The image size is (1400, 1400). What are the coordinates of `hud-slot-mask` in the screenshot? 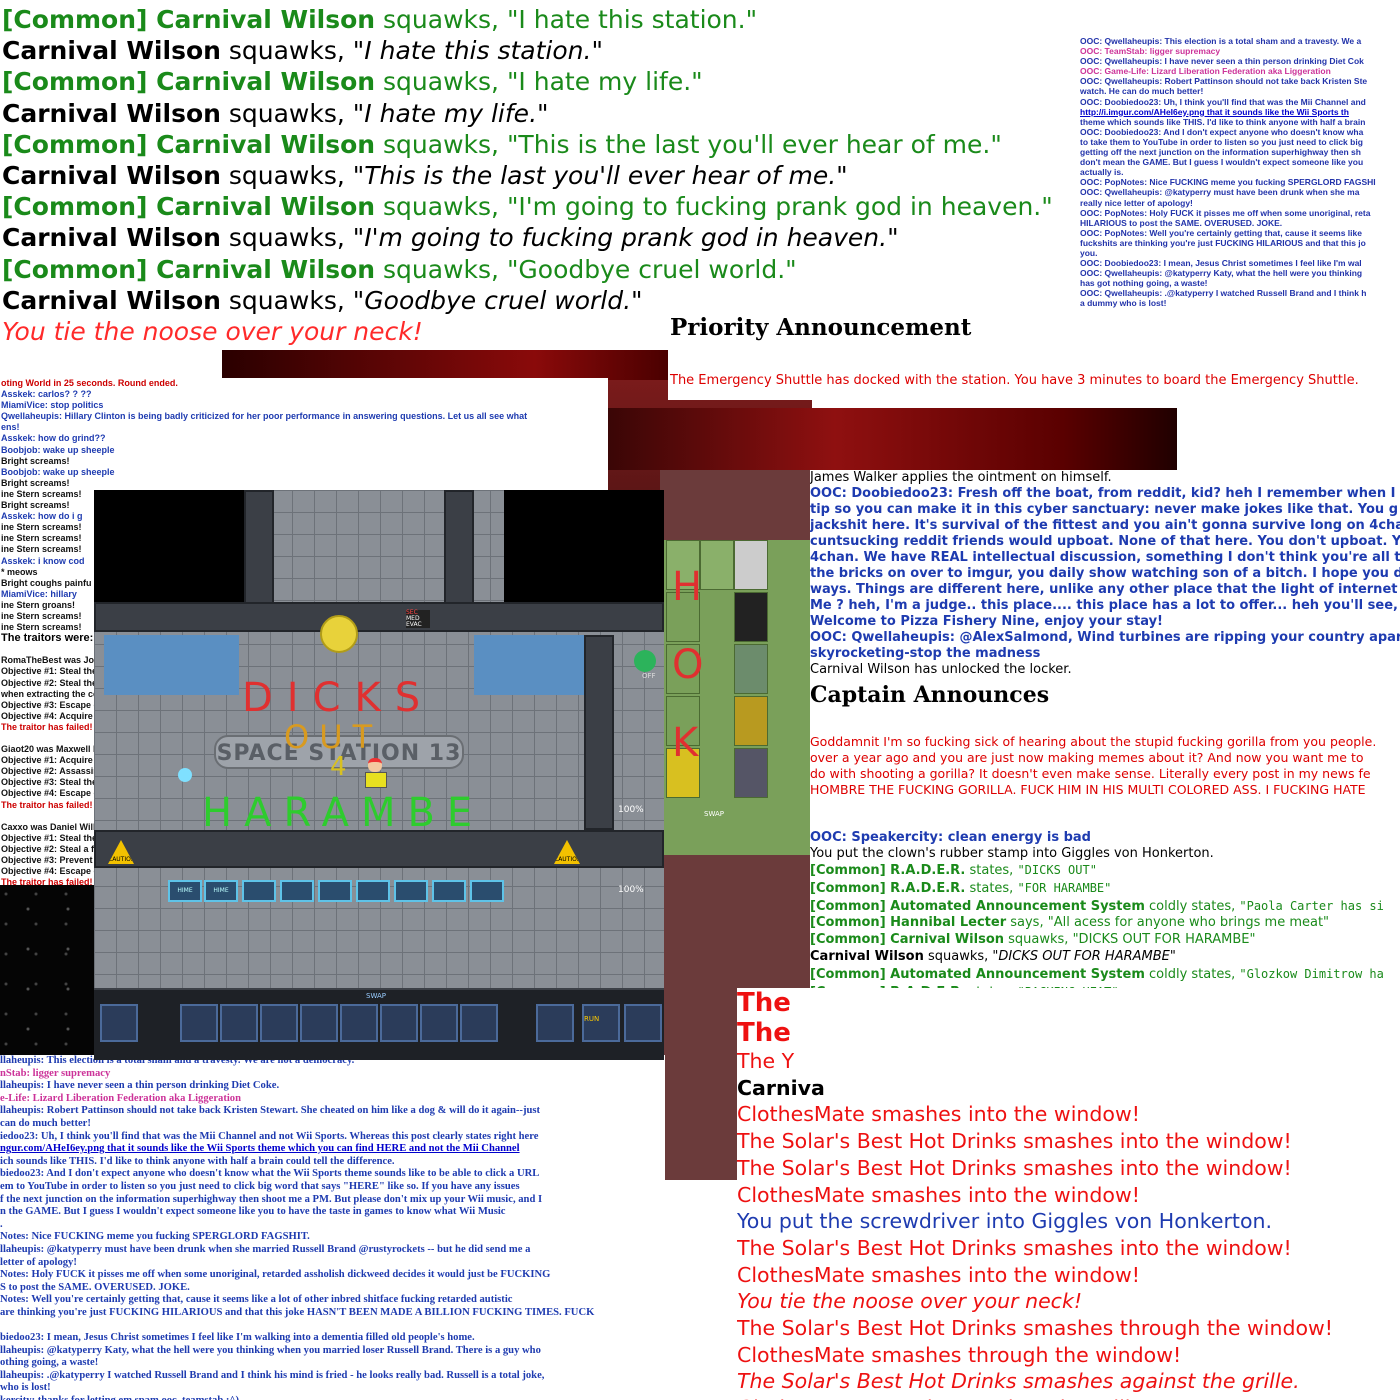 It's located at (319, 1023).